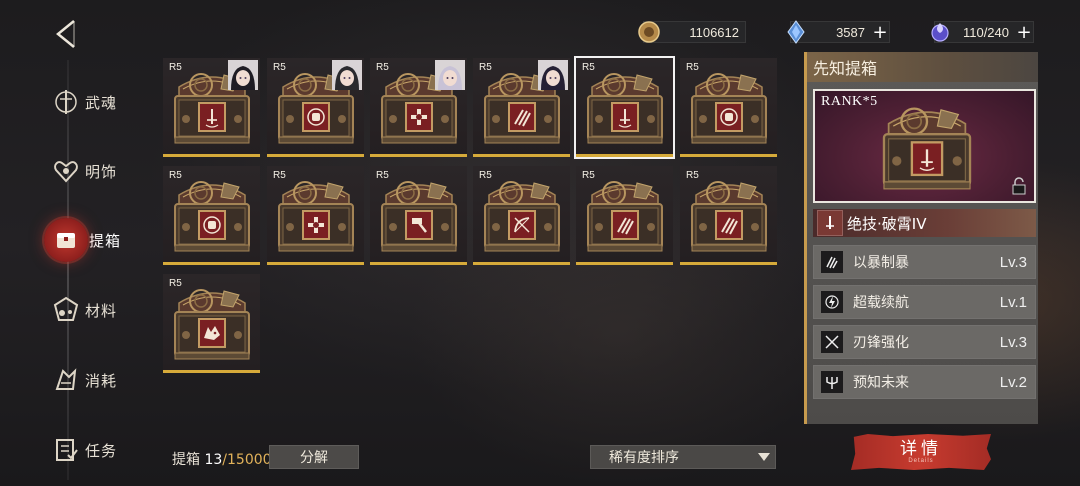 This screenshot has height=486, width=1080. I want to click on add-crystal-button: +, so click(880, 32).